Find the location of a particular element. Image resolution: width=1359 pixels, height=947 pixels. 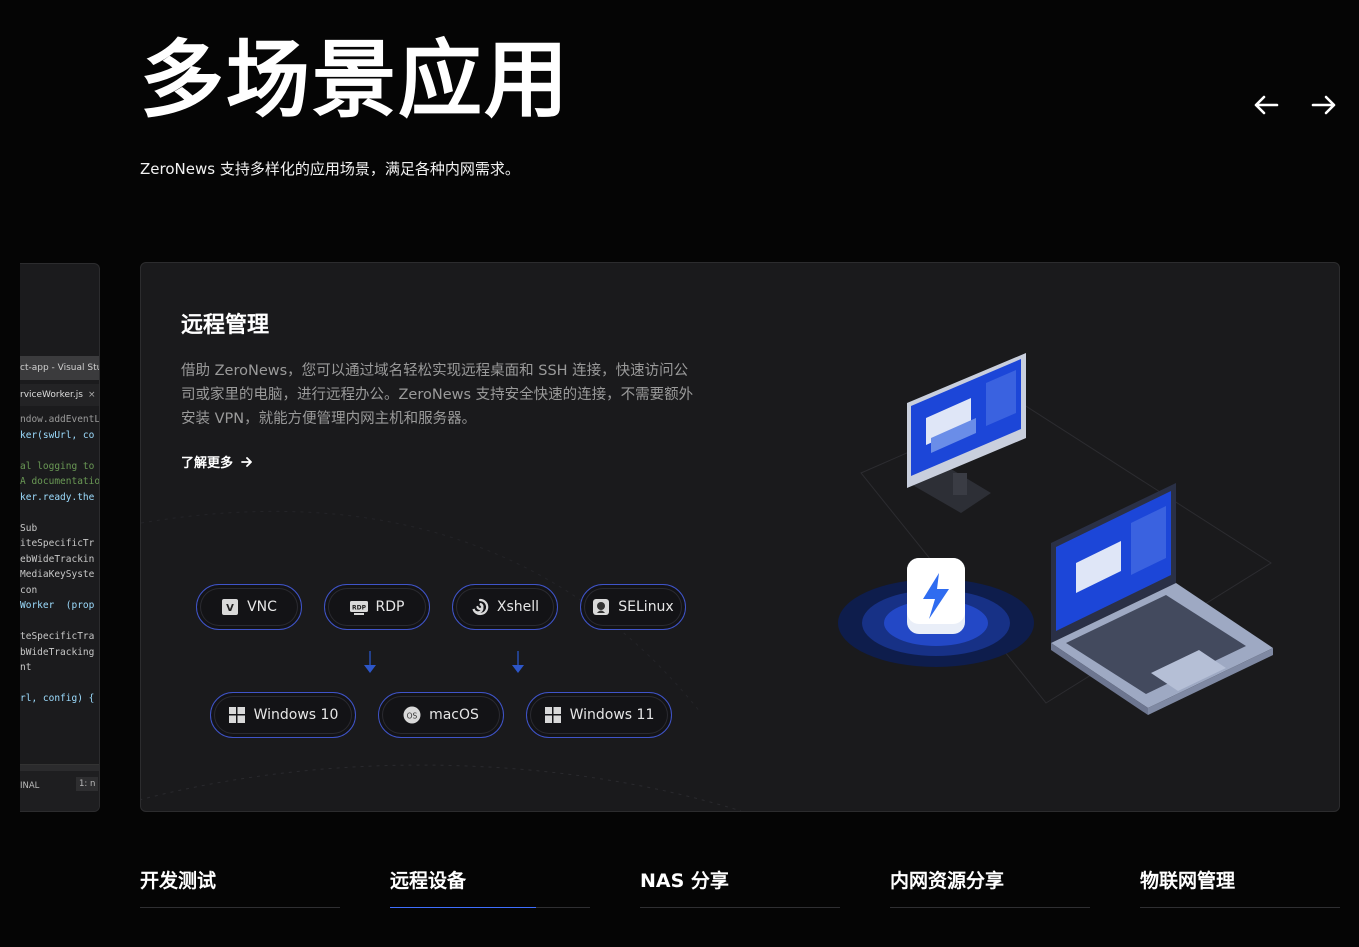

code-line: con is located at coordinates (29, 590).